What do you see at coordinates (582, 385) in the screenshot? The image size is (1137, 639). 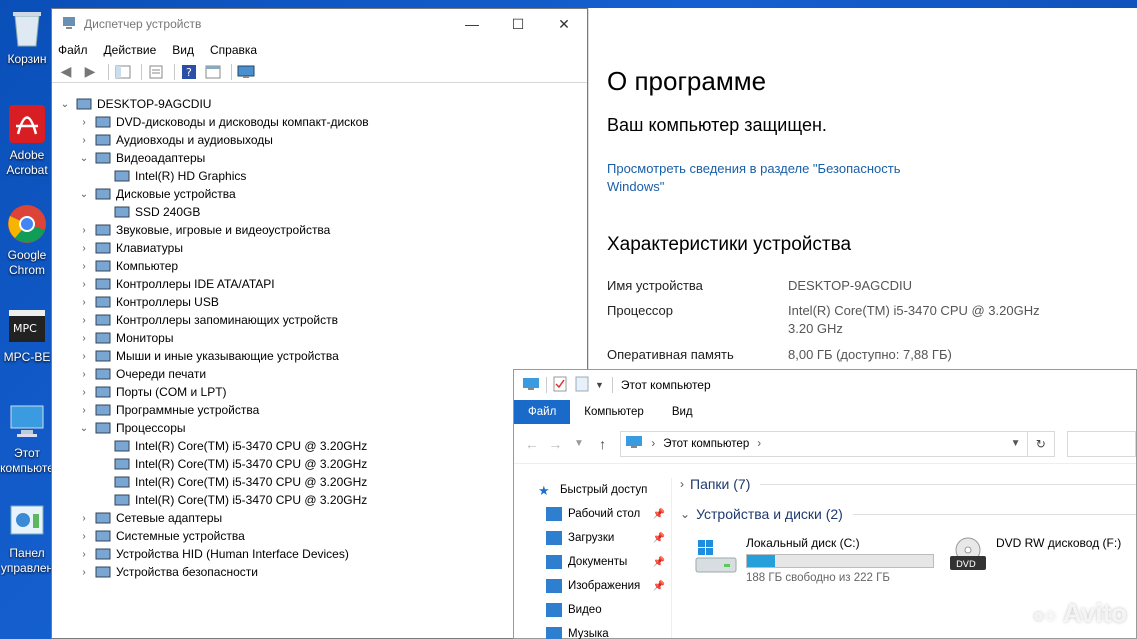 I see `new-folder-qa-icon` at bounding box center [582, 385].